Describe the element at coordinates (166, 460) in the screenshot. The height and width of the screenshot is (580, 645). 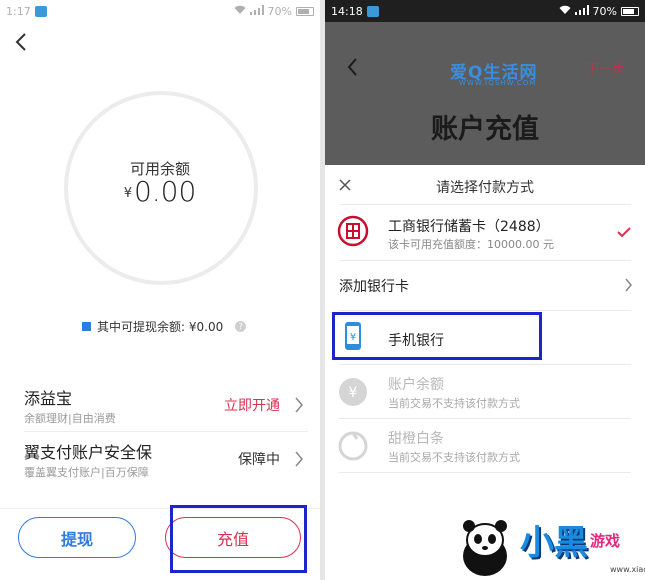
I see `account-security-row: 翼支付账户安全保 覆盖翼支付账户|百万保障 保障中` at that location.